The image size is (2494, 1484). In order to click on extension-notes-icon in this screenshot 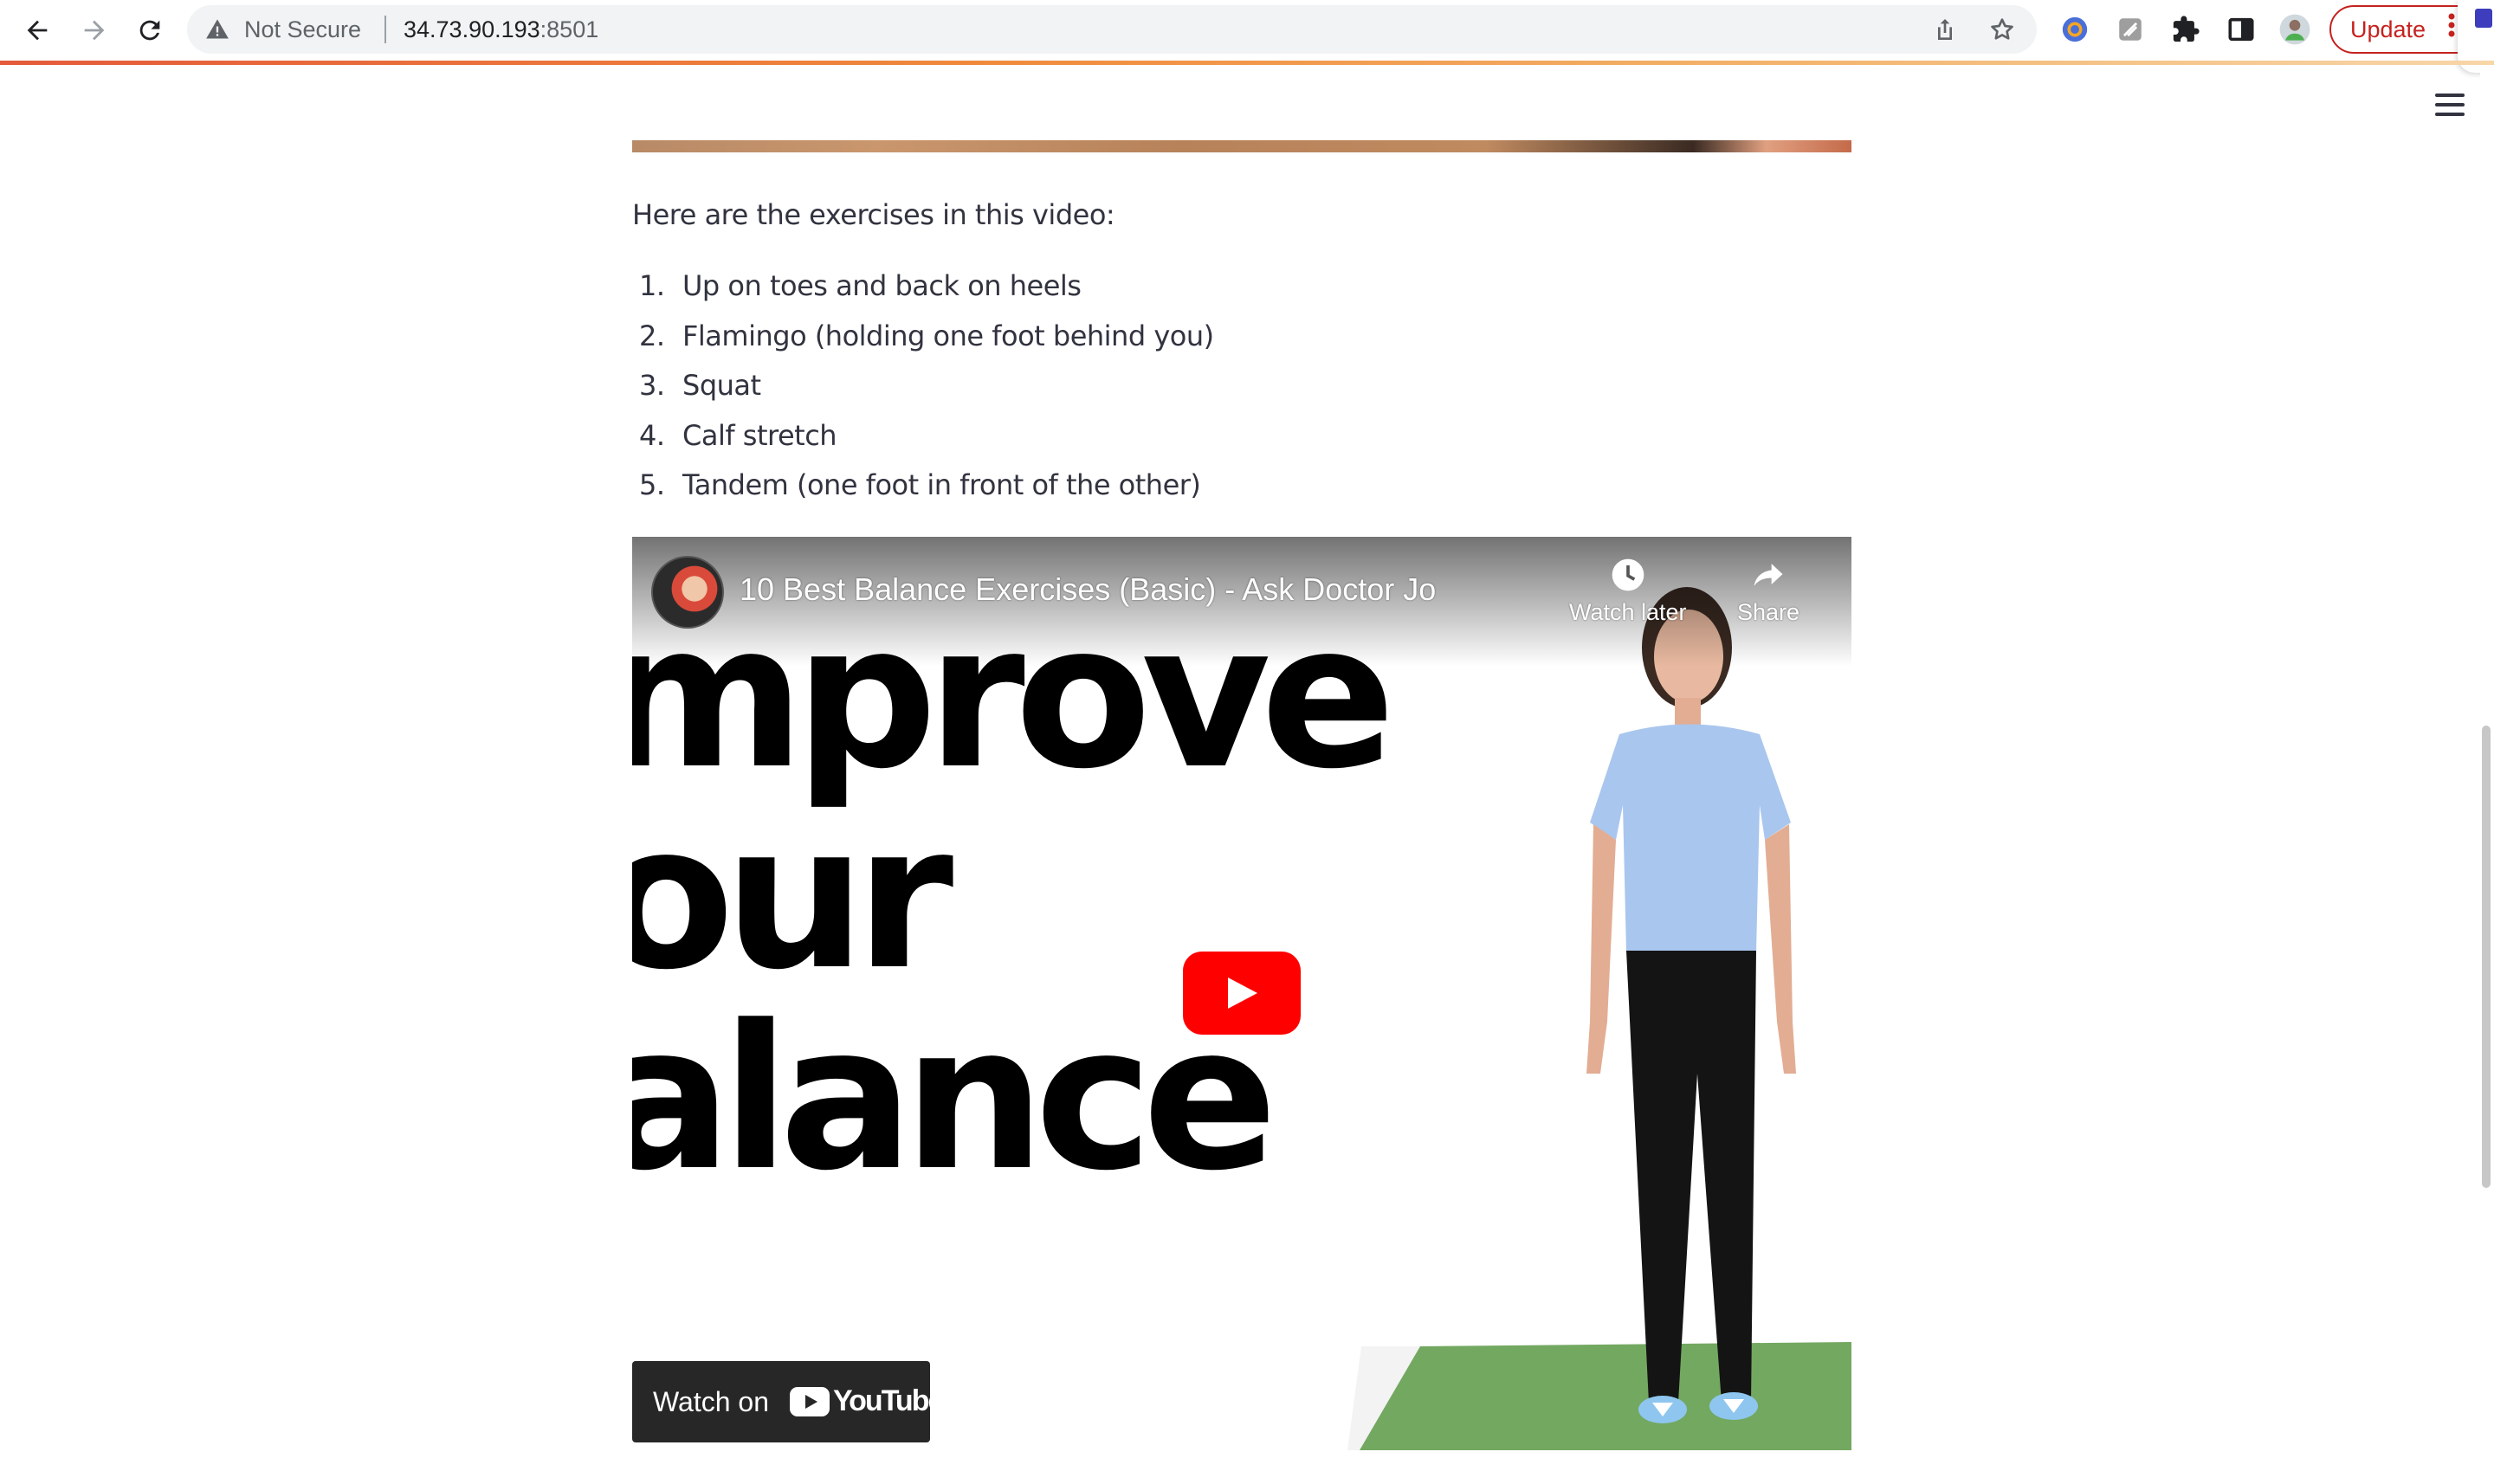, I will do `click(2130, 29)`.